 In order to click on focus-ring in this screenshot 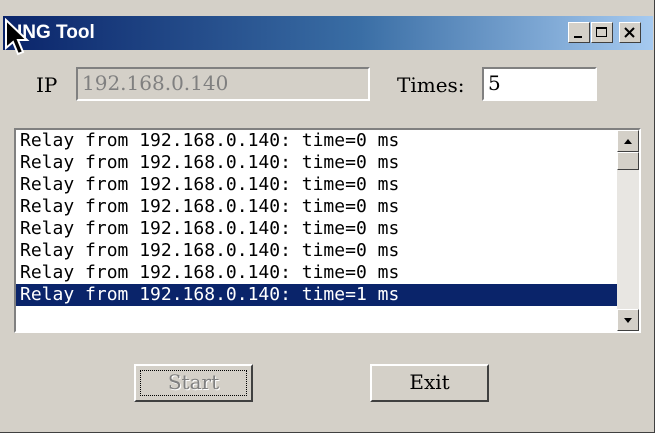, I will do `click(193, 383)`.